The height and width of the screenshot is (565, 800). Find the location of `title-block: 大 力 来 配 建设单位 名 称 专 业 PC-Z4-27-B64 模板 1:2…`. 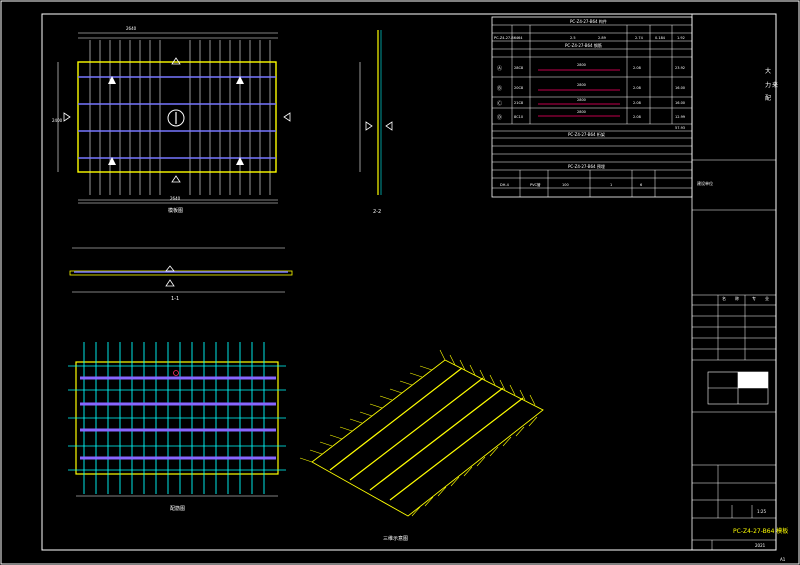

title-block: 大 力 来 配 建设单位 名 称 专 业 PC-Z4-27-B64 模板 1:2… is located at coordinates (739, 287).